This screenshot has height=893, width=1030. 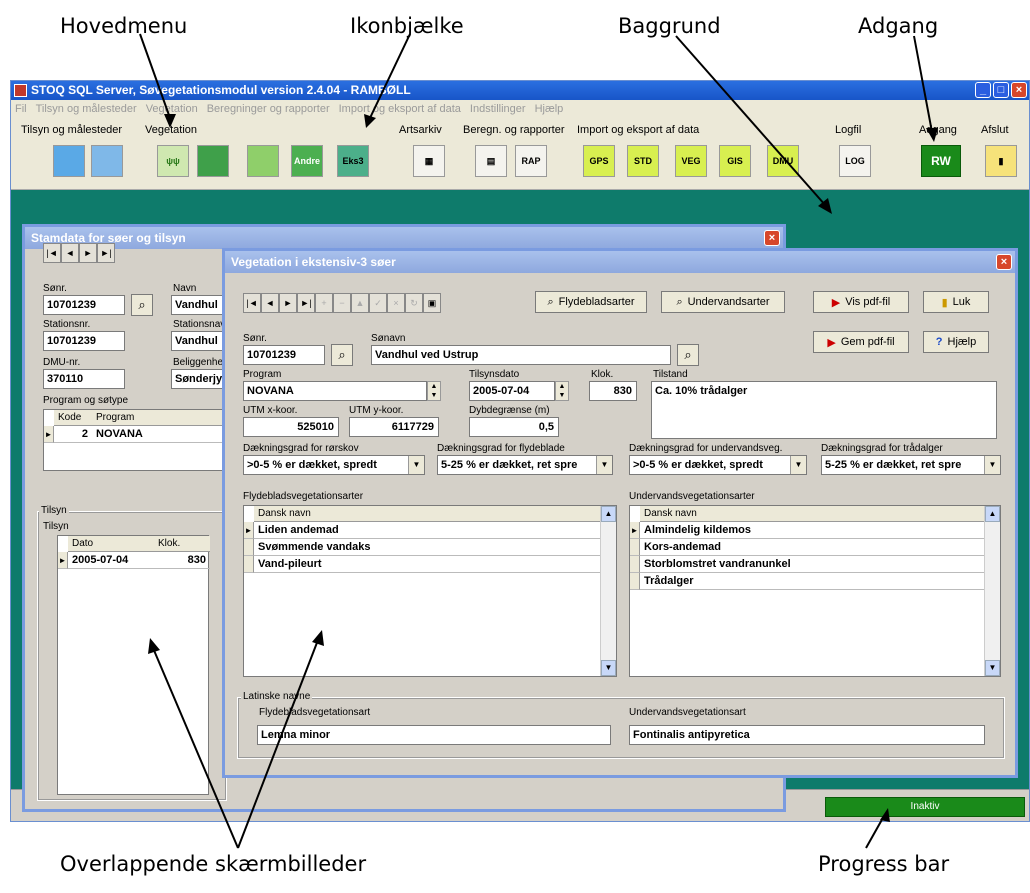 I want to click on insert-record-icon: +, so click(x=324, y=303).